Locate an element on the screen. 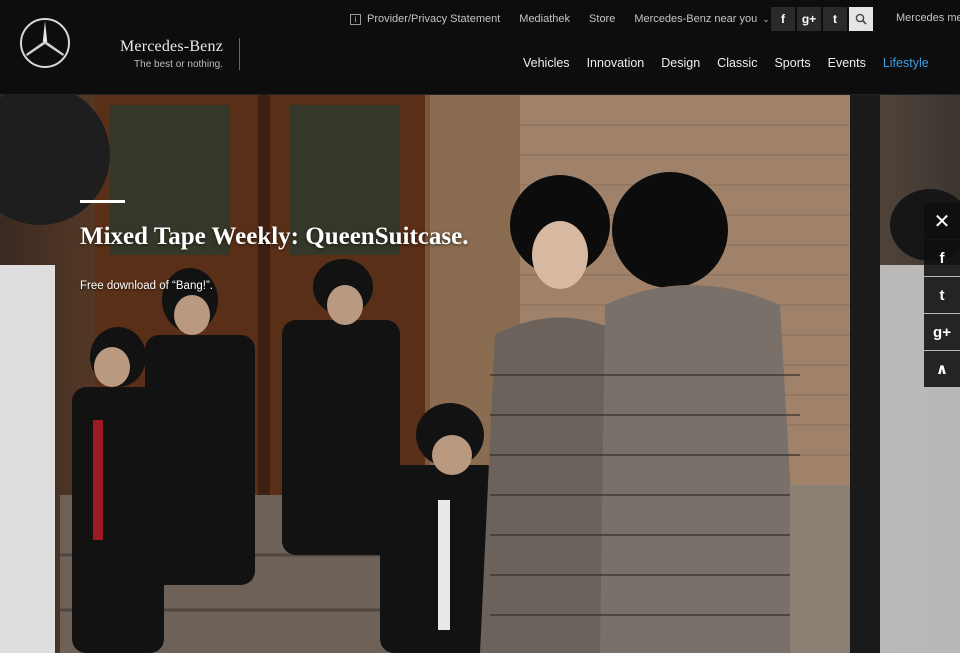 This screenshot has width=960, height=653. search-icon is located at coordinates (861, 19).